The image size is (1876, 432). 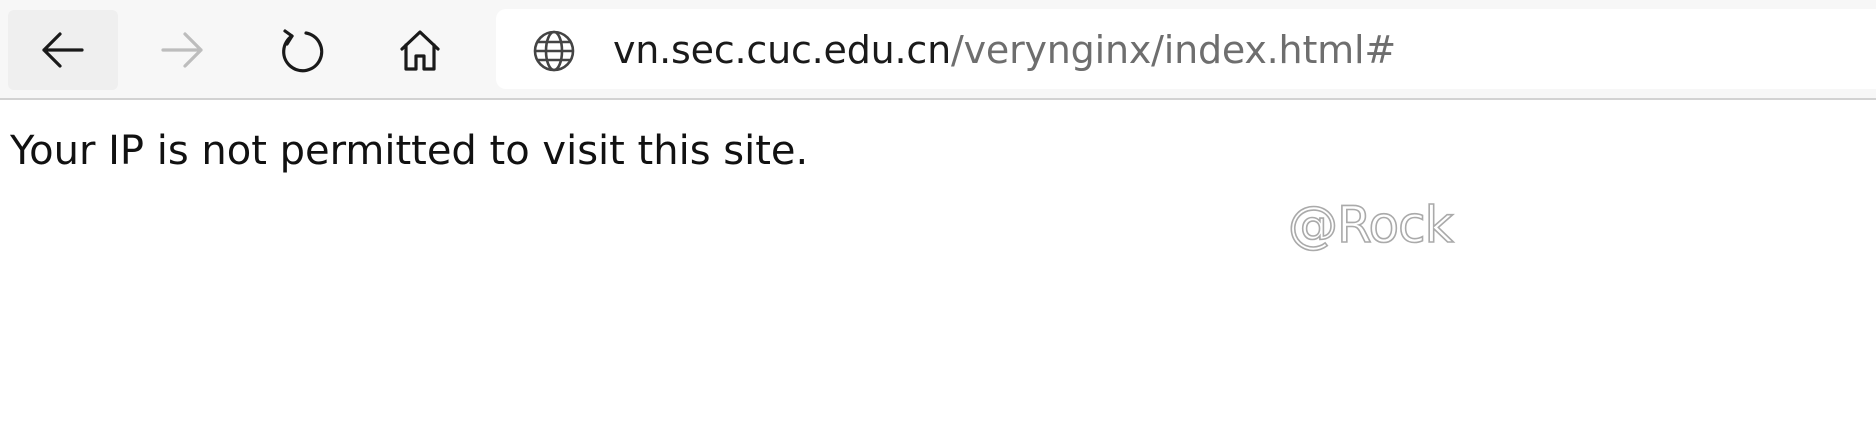 What do you see at coordinates (1370, 225) in the screenshot?
I see `watermark: @Rock` at bounding box center [1370, 225].